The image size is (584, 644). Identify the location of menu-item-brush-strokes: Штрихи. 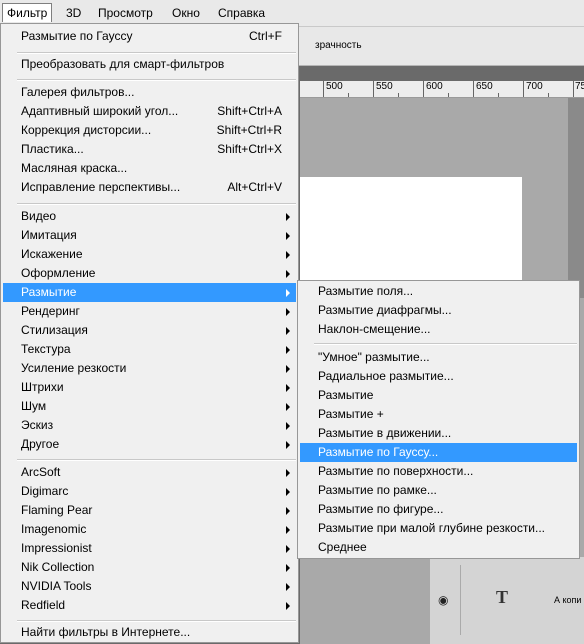
(149, 387).